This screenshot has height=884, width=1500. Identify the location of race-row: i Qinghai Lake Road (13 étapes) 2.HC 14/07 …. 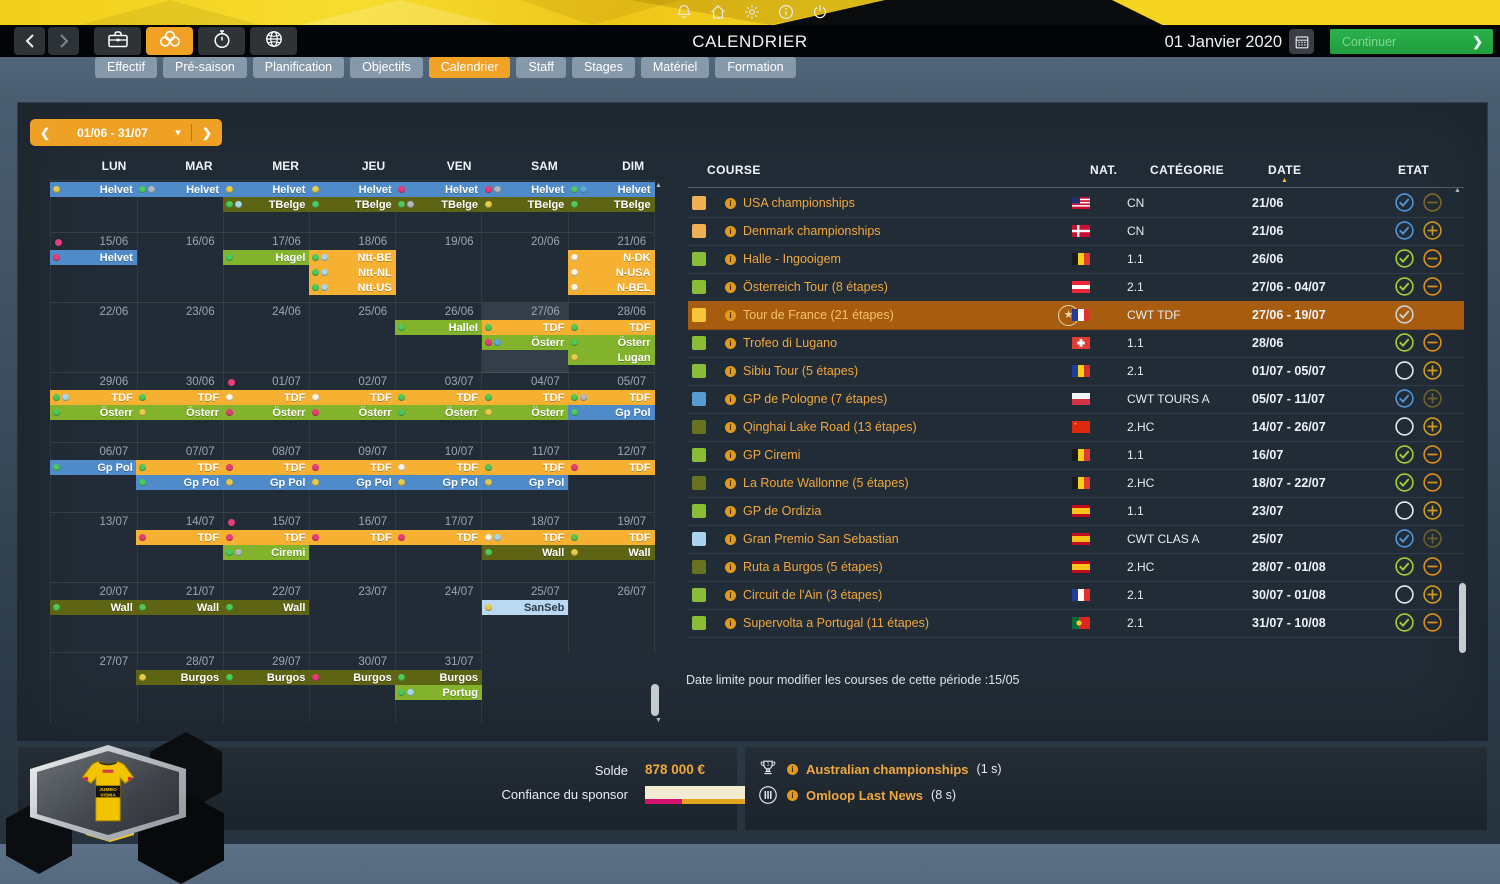
(1076, 427).